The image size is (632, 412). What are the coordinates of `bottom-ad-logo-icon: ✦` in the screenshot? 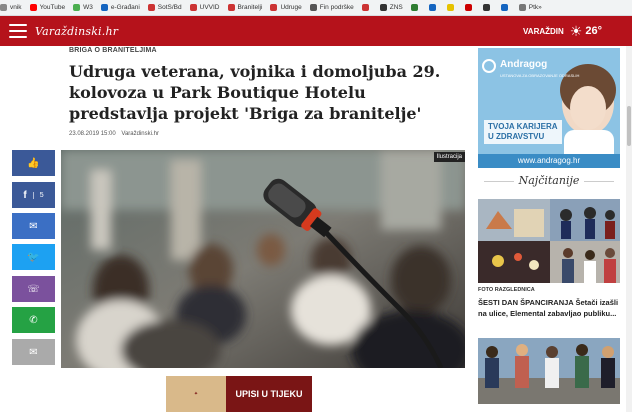 It's located at (196, 394).